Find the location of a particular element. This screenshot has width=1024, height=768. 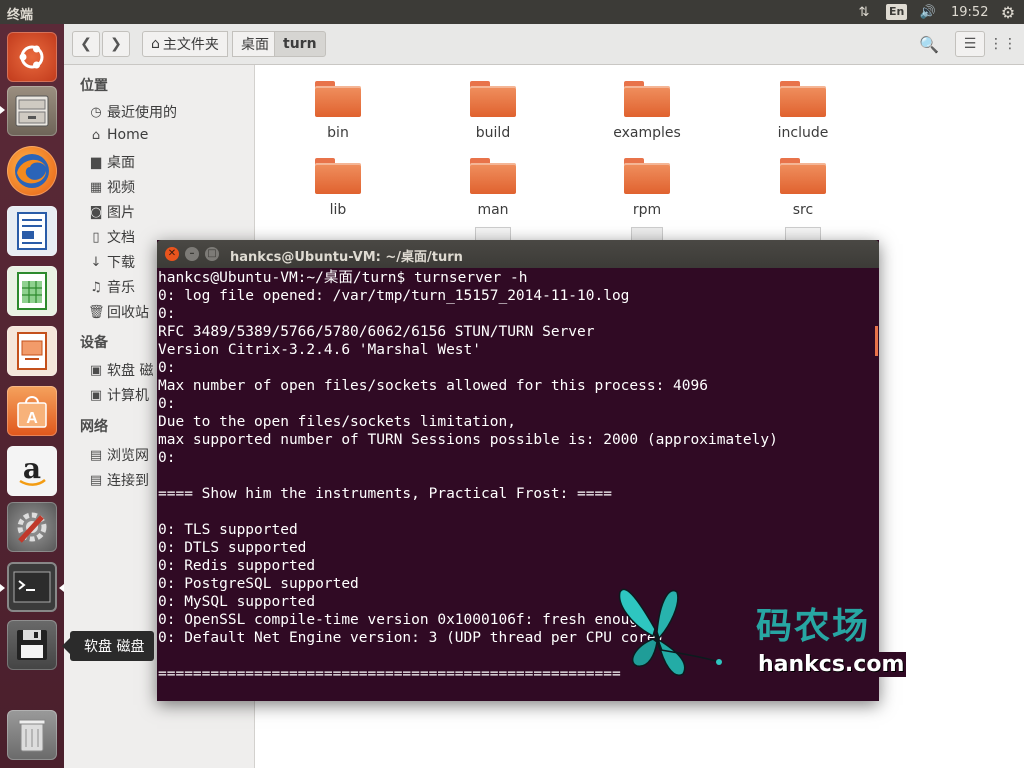

ubuntu-software-center-icon: A is located at coordinates (32, 411).